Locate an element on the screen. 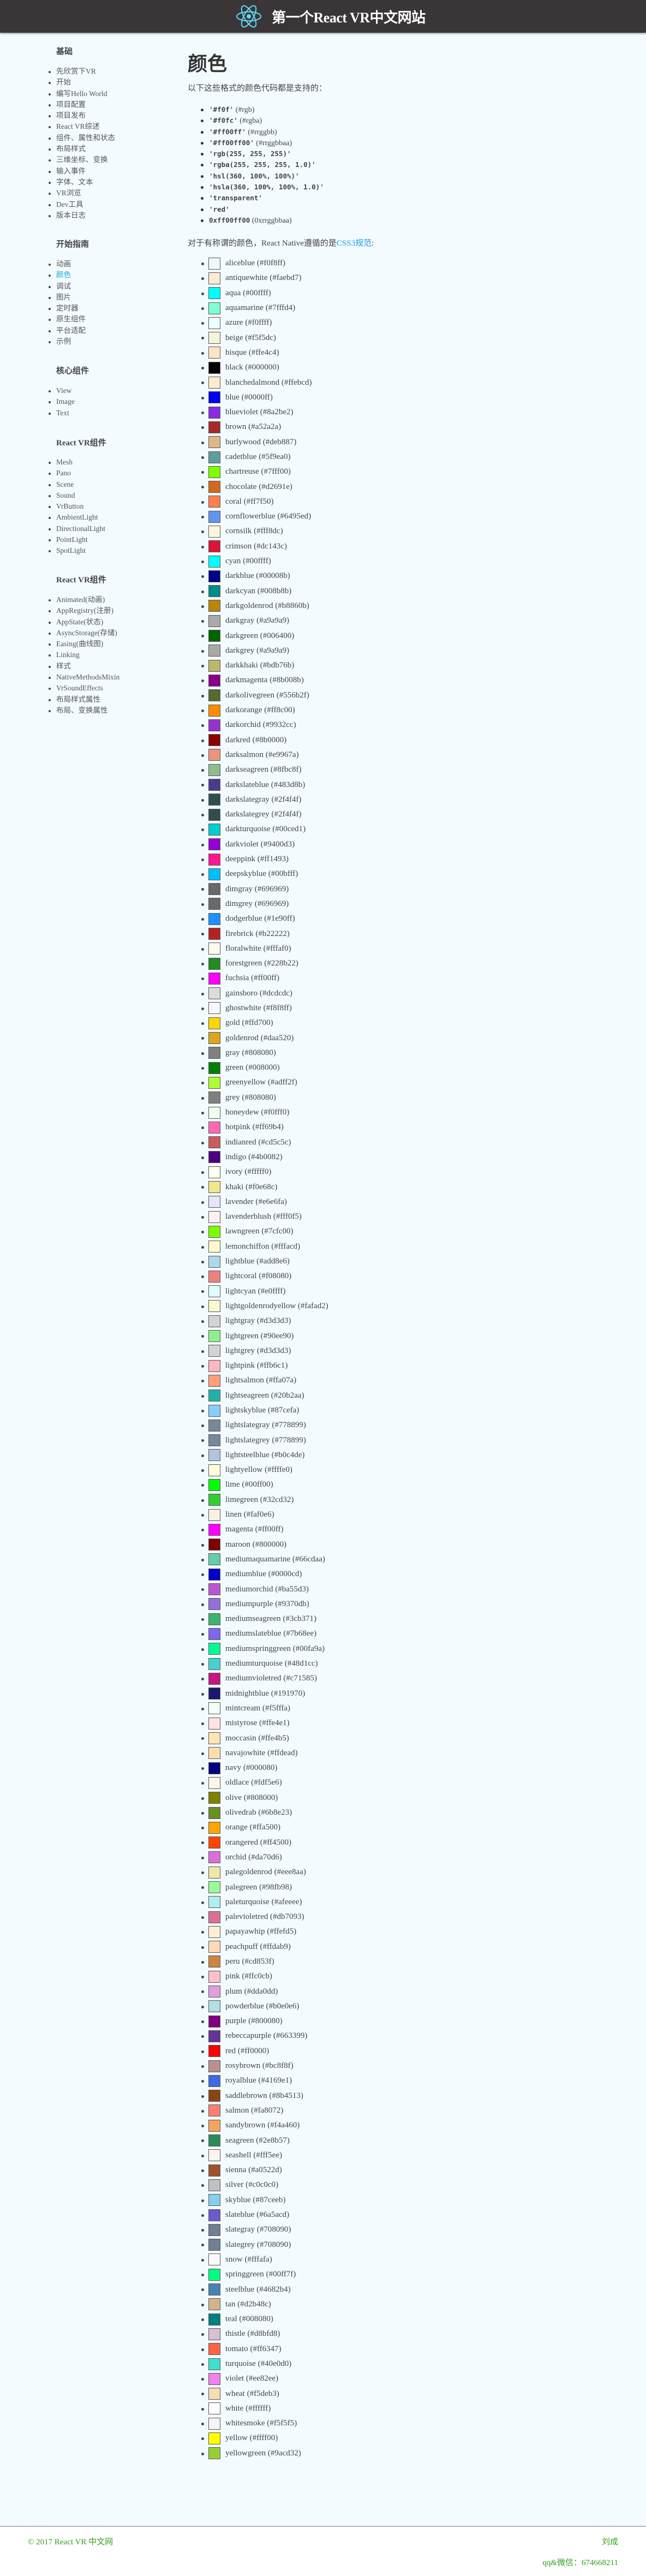 Image resolution: width=646 pixels, height=2576 pixels. sidebar-item: Mesh is located at coordinates (78, 462).